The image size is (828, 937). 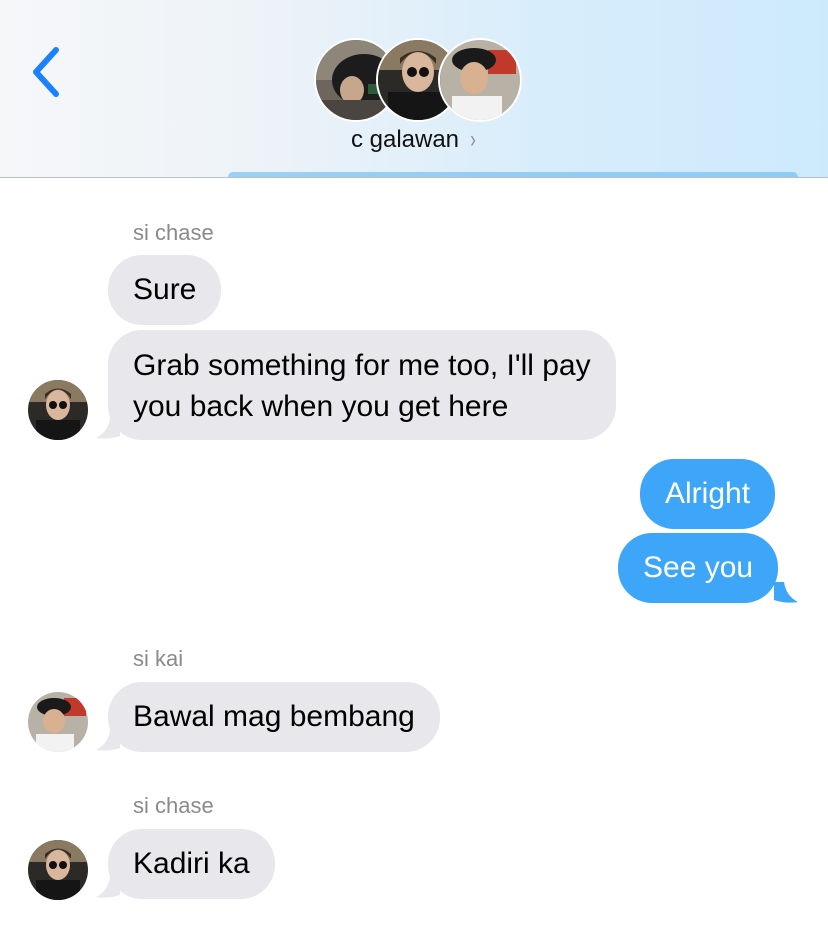 What do you see at coordinates (513, 174) in the screenshot?
I see `header-peek-bar` at bounding box center [513, 174].